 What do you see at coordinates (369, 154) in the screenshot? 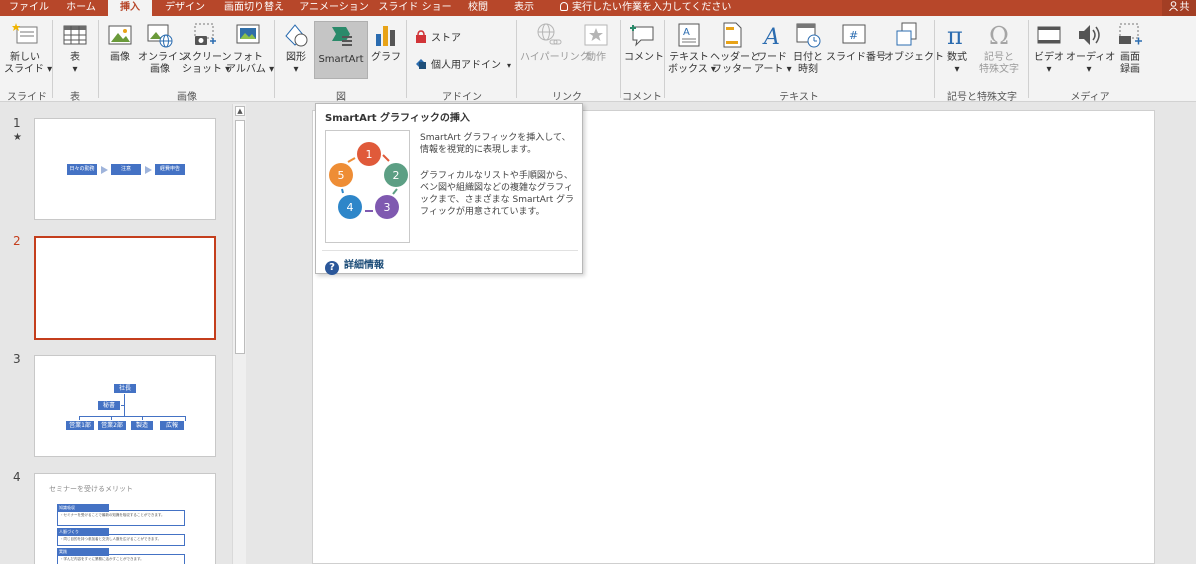
I see `cycle-label-1: 1` at bounding box center [369, 154].